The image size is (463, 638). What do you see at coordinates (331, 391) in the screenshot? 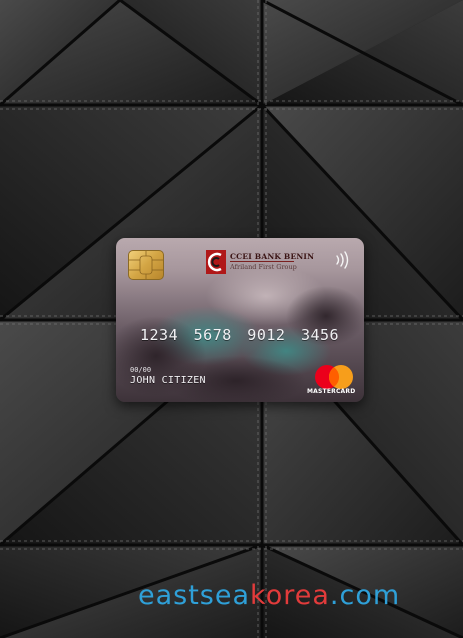
I see `network-label: MASTERCARD` at bounding box center [331, 391].